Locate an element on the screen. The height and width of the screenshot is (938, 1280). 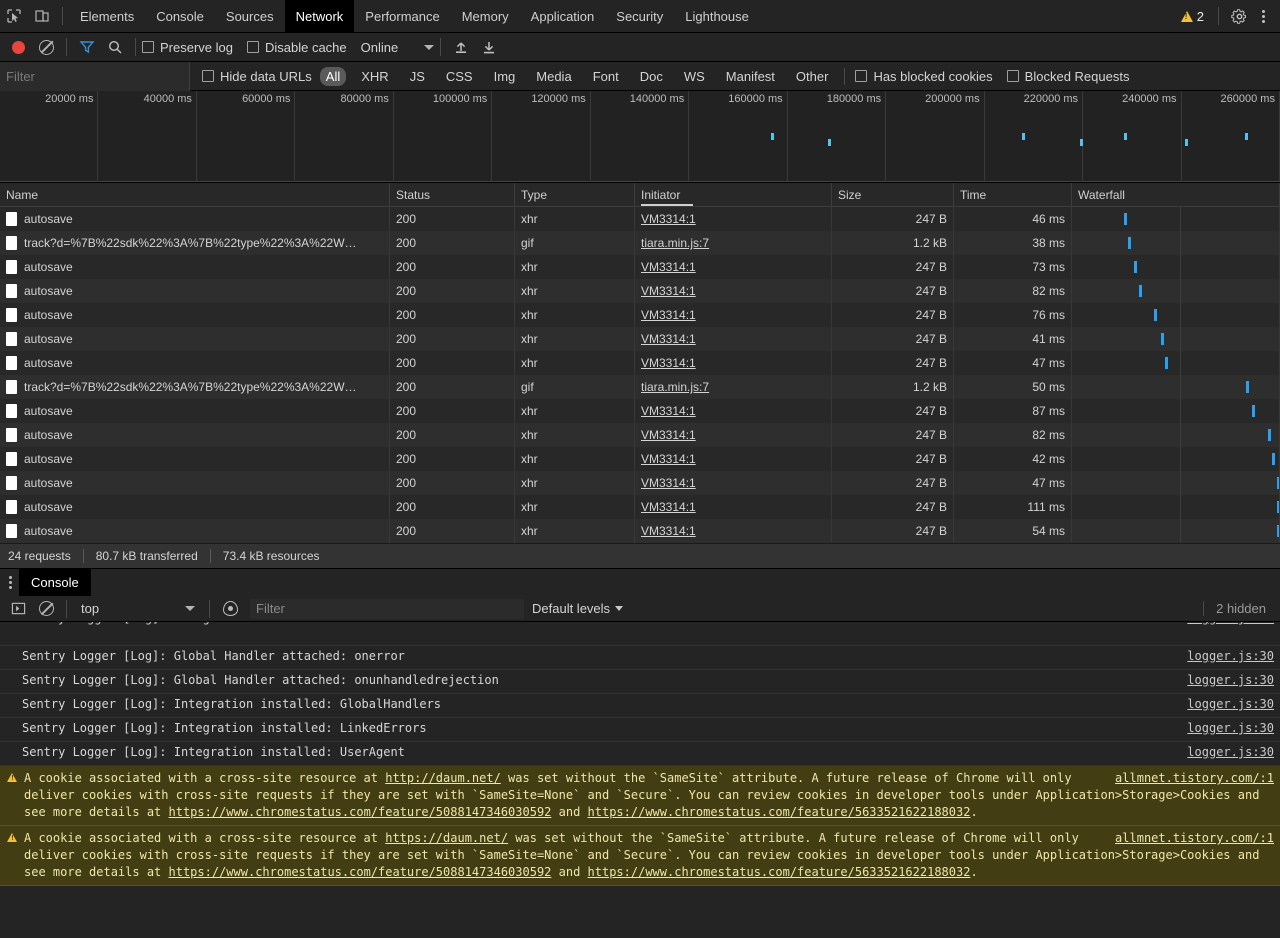
table-row: autosave 200 xhr VM3314:1 247 B 41 ms is located at coordinates (640, 339).